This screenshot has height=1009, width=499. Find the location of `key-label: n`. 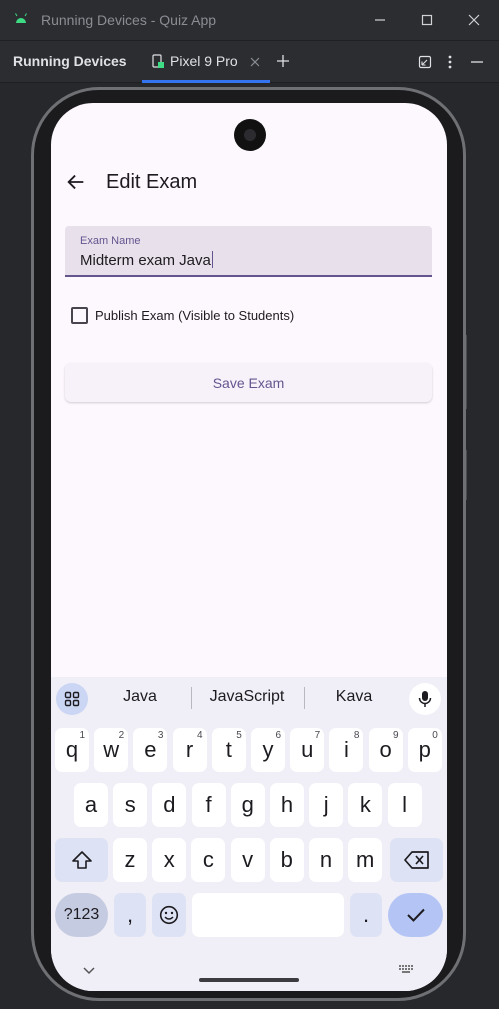

key-label: n is located at coordinates (326, 859).